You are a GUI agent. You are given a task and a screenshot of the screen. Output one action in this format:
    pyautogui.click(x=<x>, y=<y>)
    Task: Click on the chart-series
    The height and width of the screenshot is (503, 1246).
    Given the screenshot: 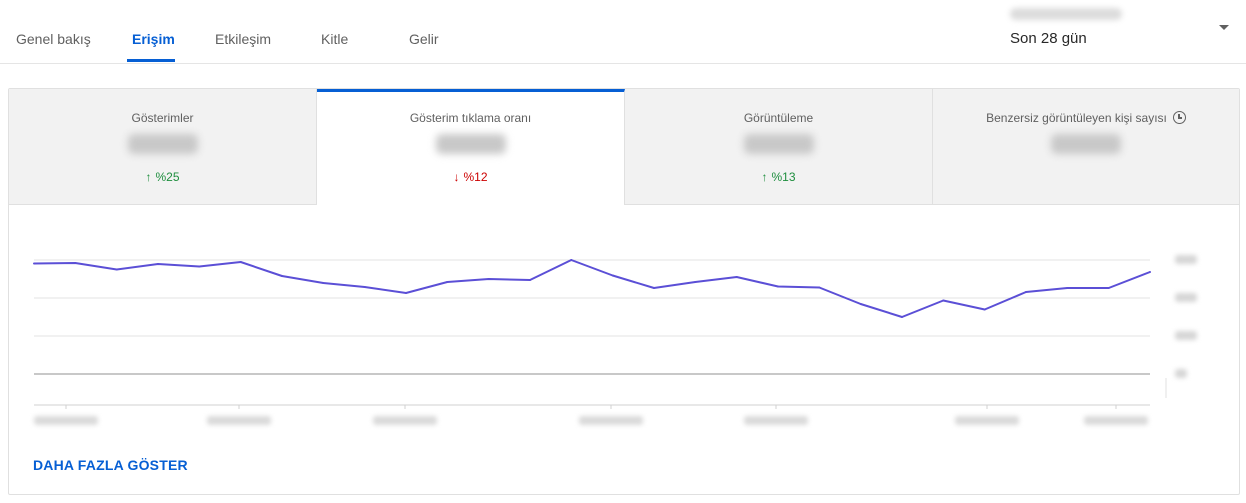 What is the action you would take?
    pyautogui.click(x=592, y=288)
    